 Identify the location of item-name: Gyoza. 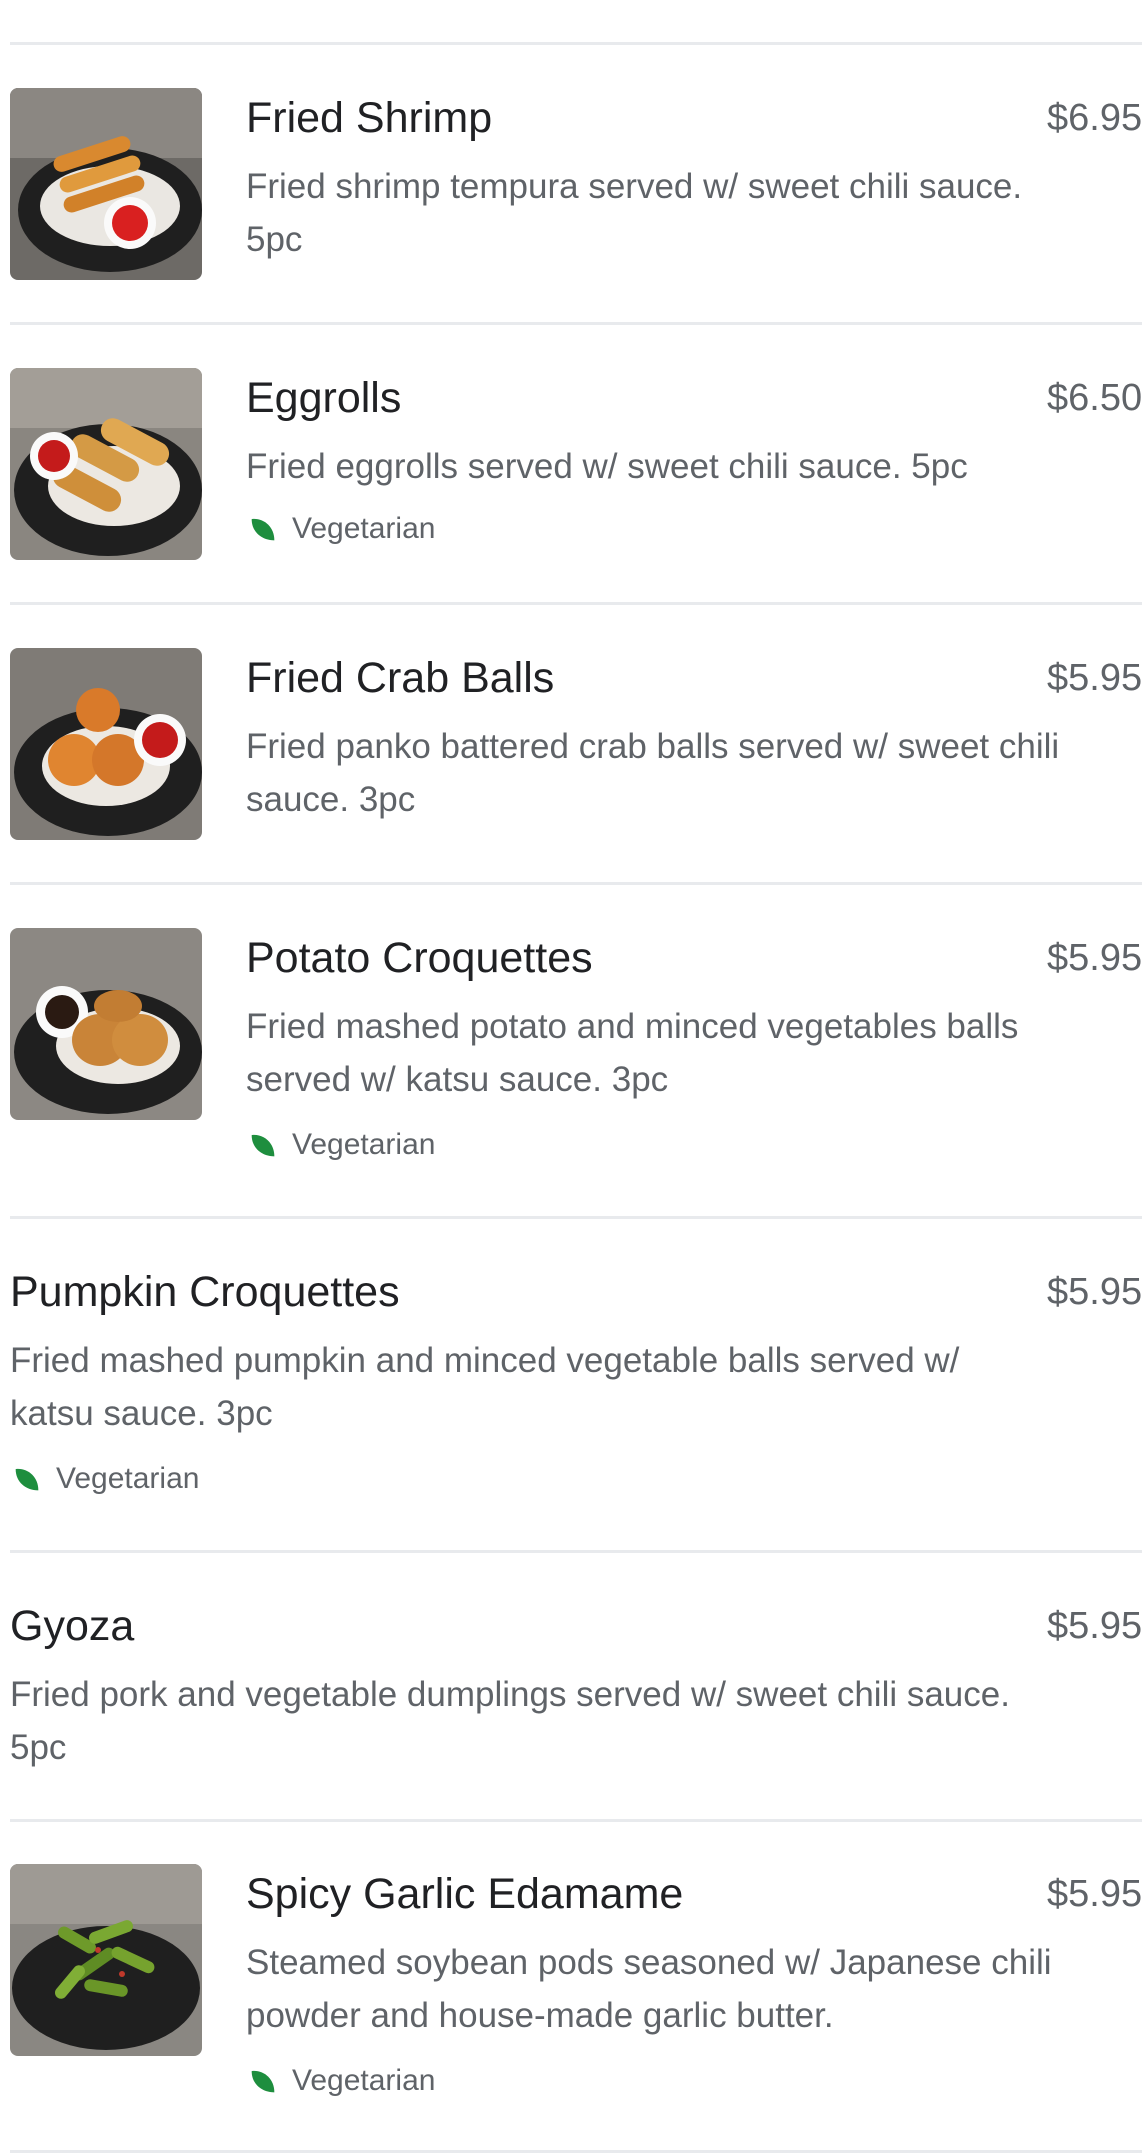
(72, 1626).